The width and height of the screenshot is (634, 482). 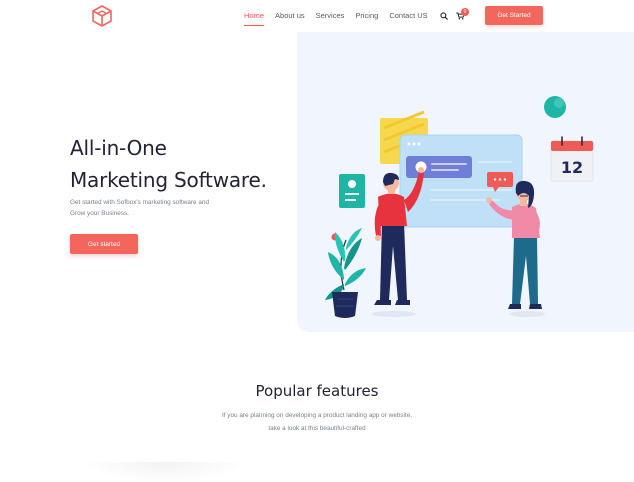 What do you see at coordinates (104, 244) in the screenshot?
I see `get-started-hero-button: Get started` at bounding box center [104, 244].